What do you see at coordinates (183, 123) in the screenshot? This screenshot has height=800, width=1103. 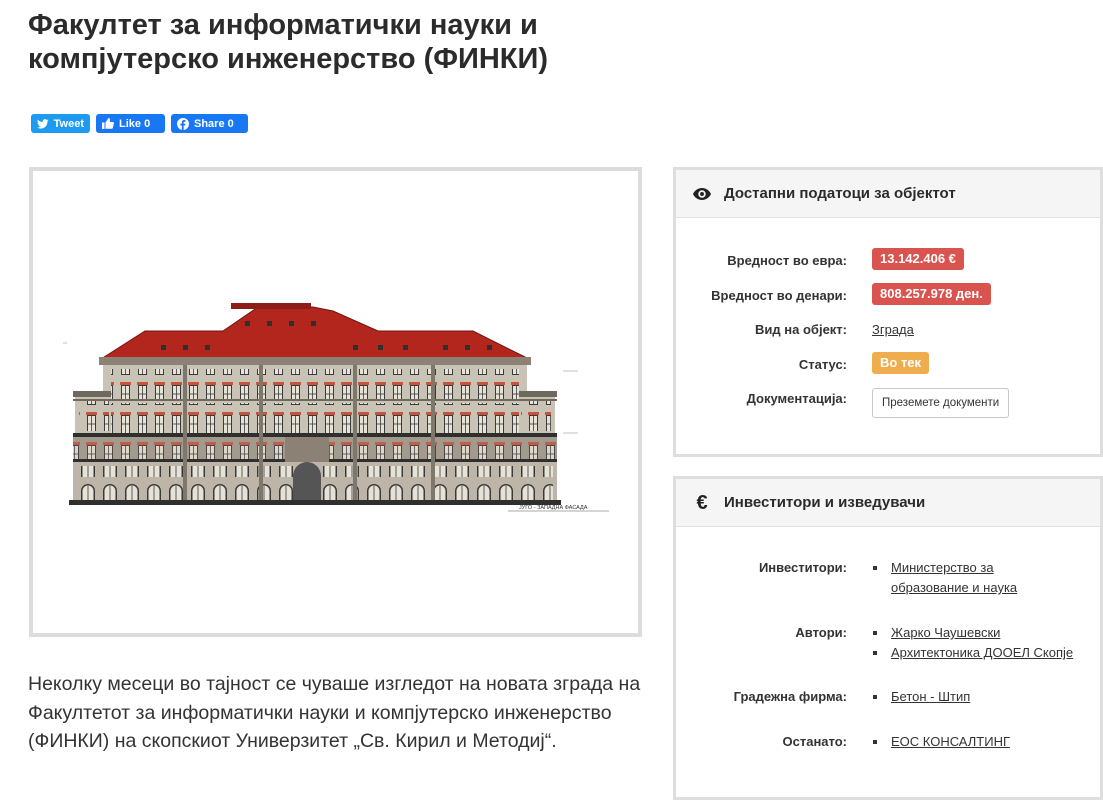 I see `facebook-icon` at bounding box center [183, 123].